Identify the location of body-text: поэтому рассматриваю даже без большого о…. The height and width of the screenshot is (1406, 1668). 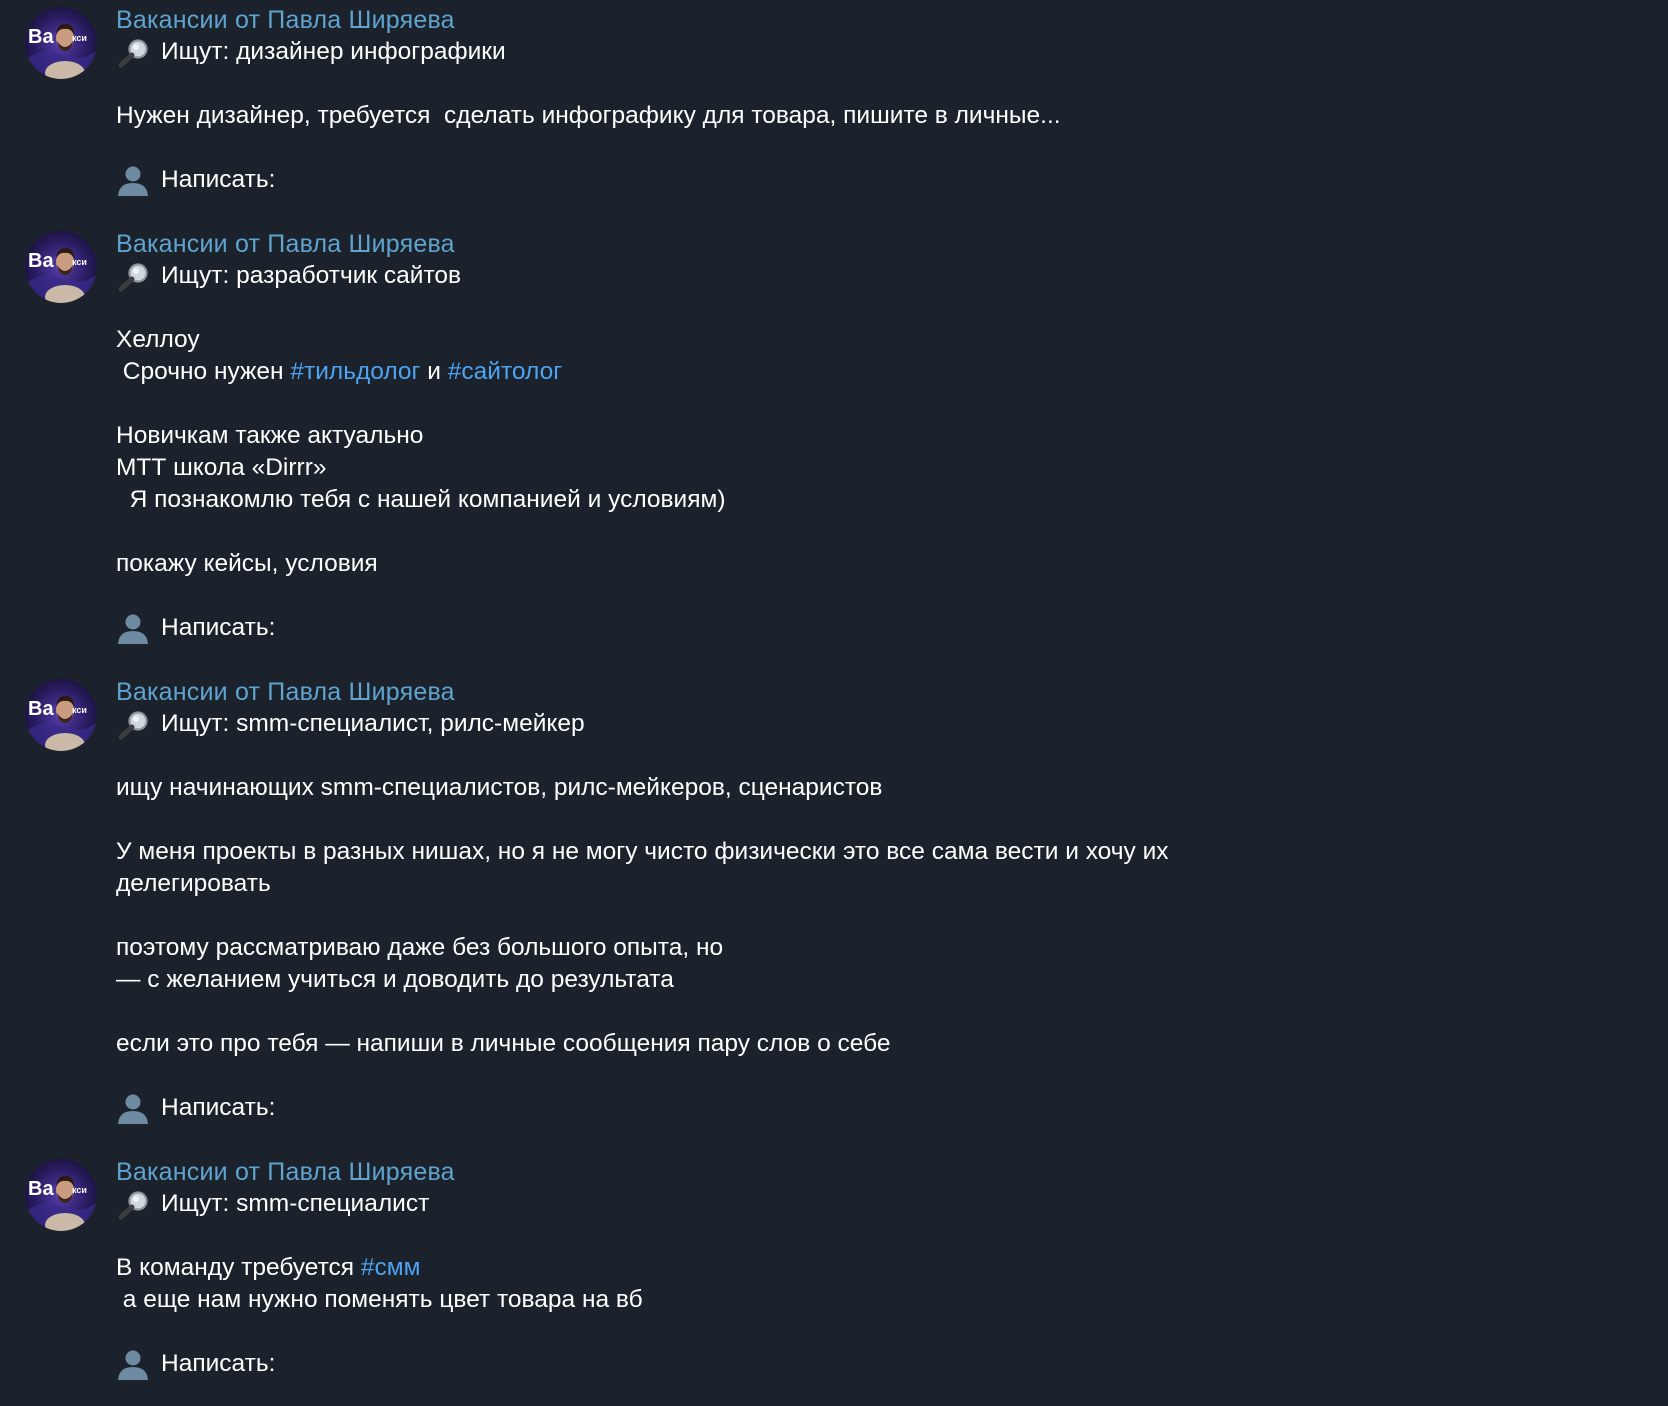
(420, 947).